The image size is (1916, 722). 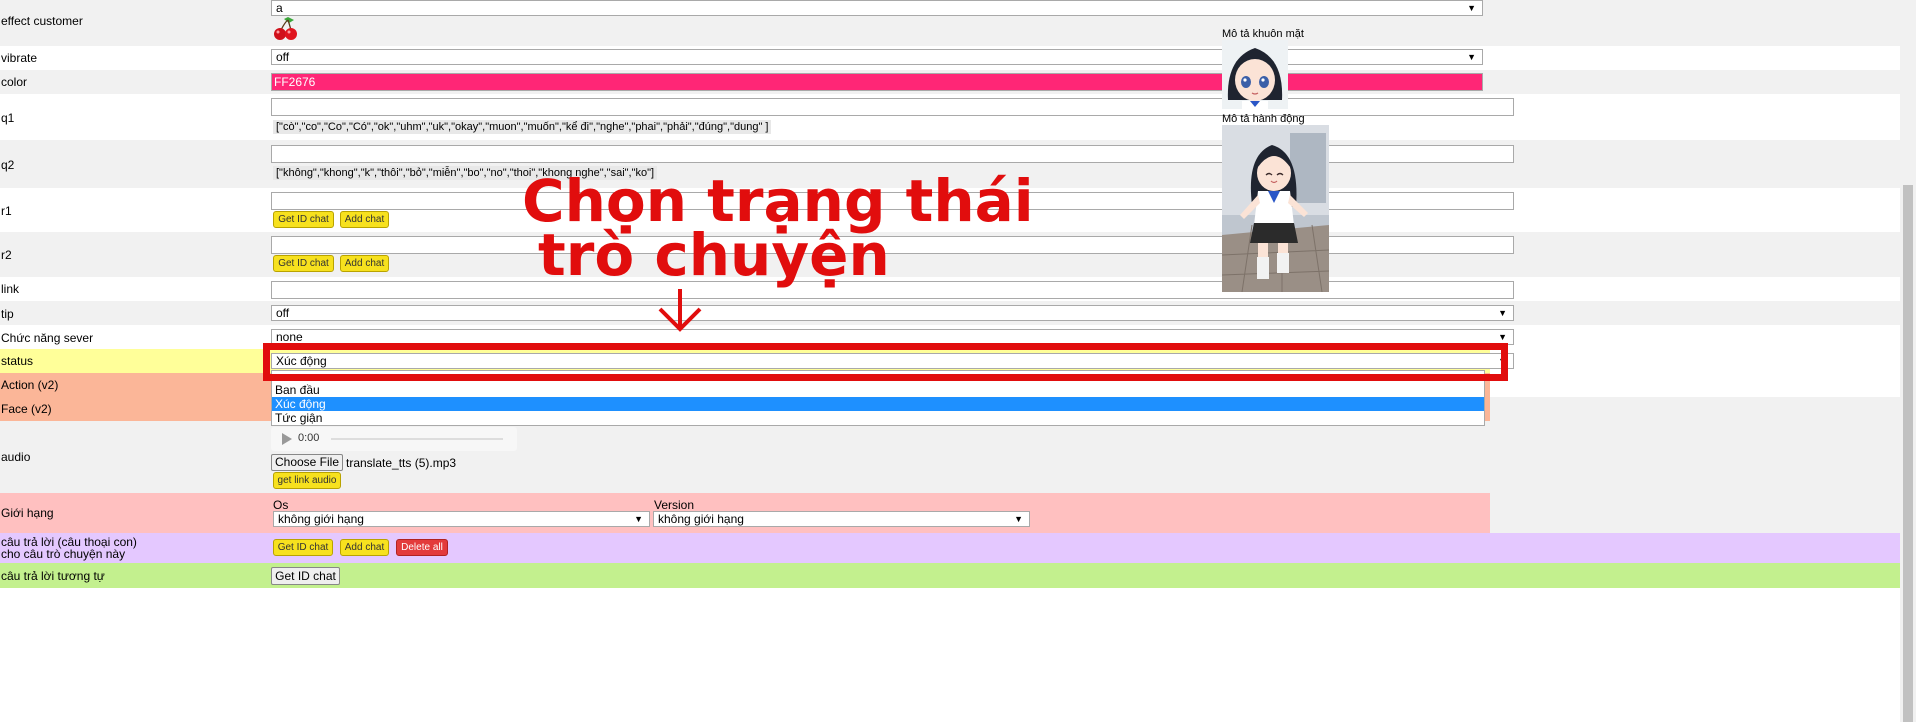 What do you see at coordinates (878, 390) in the screenshot?
I see `status-option-ban-dau: Ban đầu` at bounding box center [878, 390].